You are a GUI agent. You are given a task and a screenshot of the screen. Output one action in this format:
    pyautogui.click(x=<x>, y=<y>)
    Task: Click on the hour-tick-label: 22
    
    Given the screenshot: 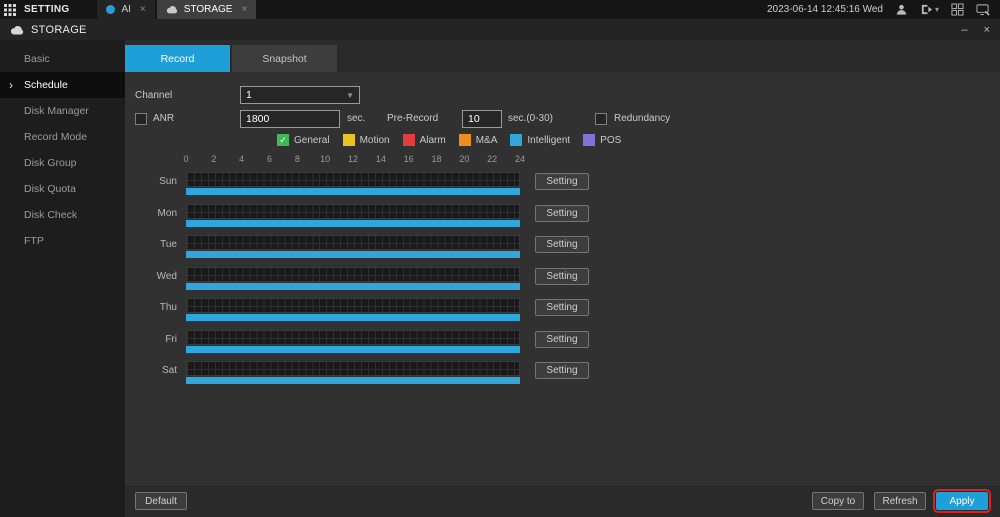 What is the action you would take?
    pyautogui.click(x=492, y=159)
    